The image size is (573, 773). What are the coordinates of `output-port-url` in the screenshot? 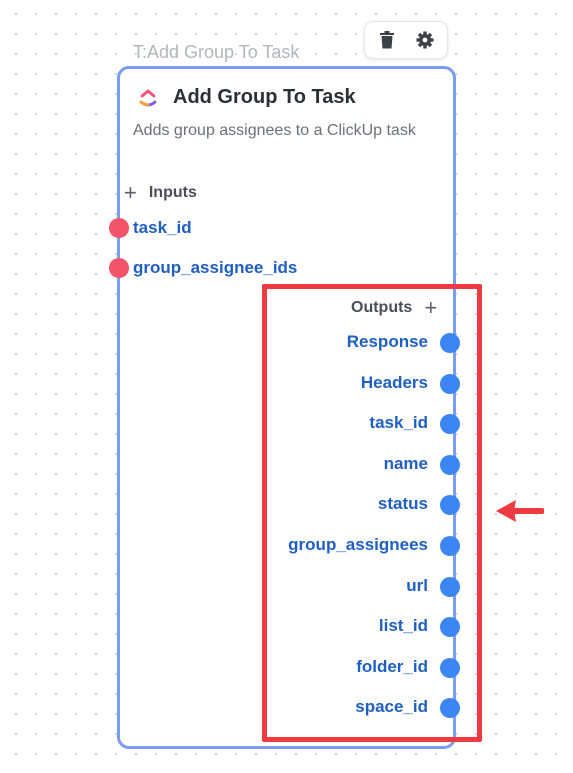 It's located at (450, 586).